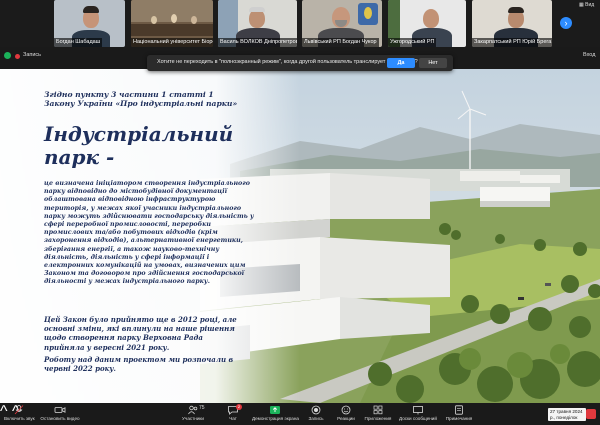 This screenshot has height=425, width=600. Describe the element at coordinates (19, 418) in the screenshot. I see `unmute-label: Включить звук` at that location.